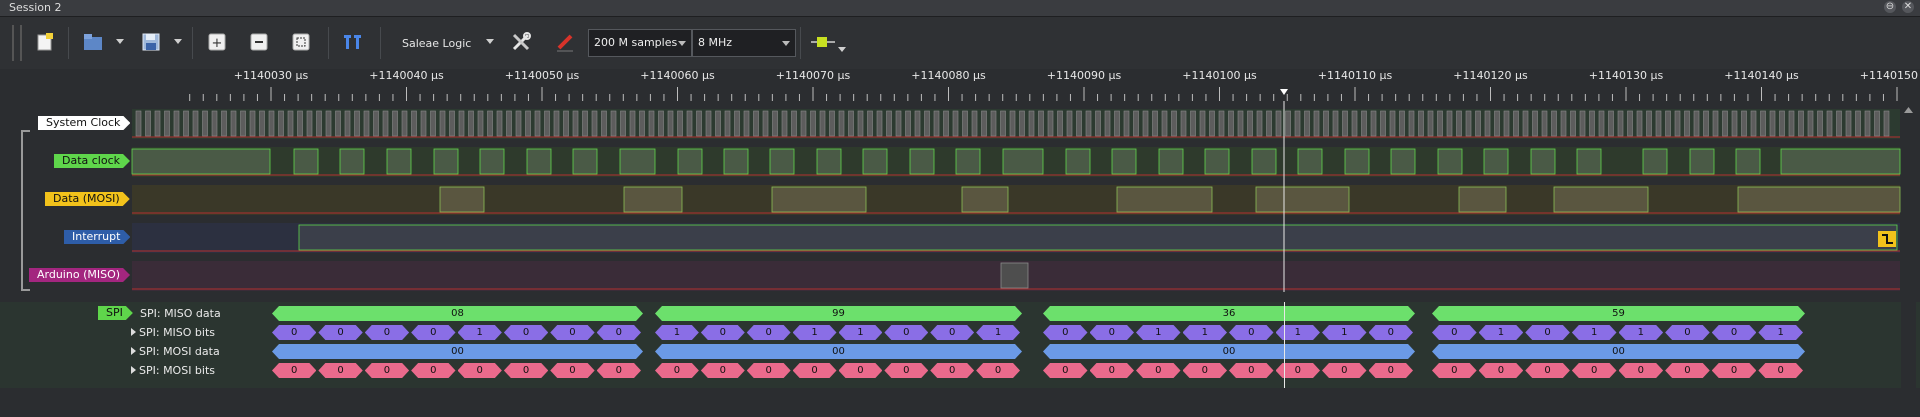  What do you see at coordinates (175, 351) in the screenshot?
I see `analyzer-row-label: SPI: MOSI data` at bounding box center [175, 351].